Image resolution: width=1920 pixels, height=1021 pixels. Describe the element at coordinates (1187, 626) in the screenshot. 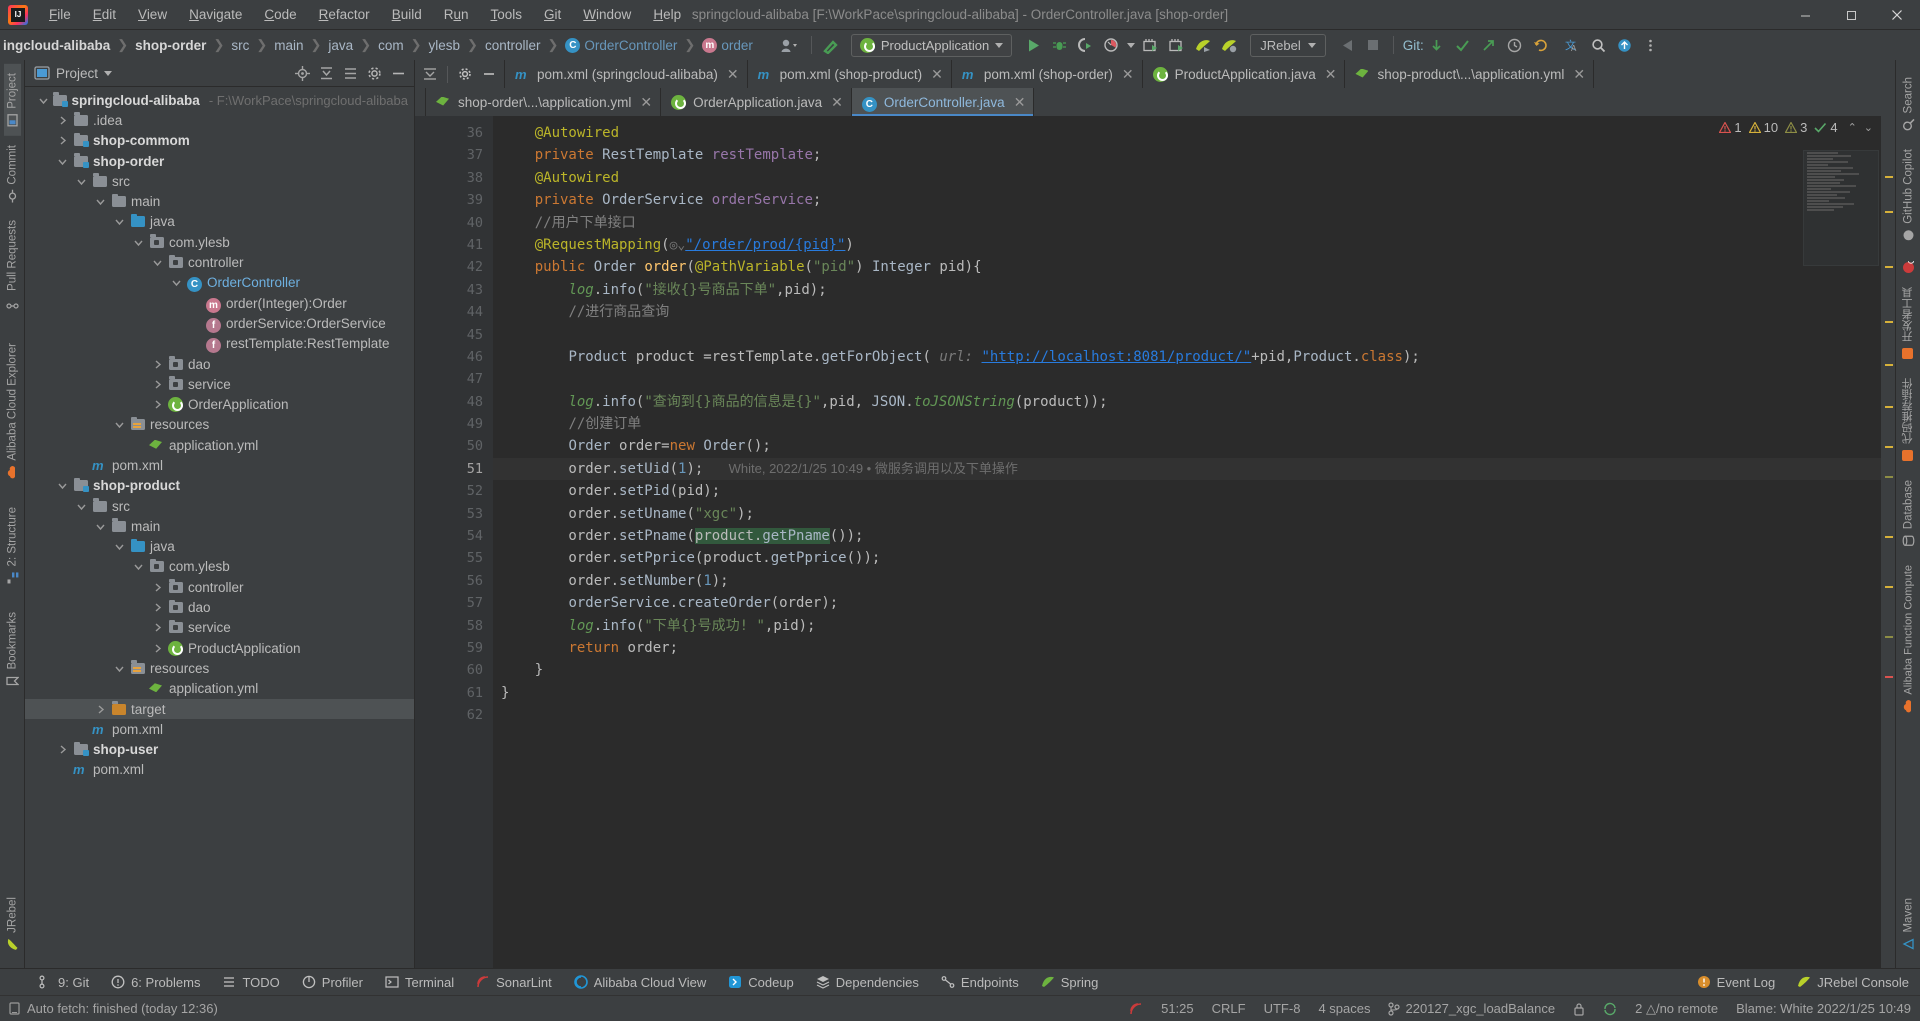

I see `code-line: log.info("下单{}号成功! ",pid);` at that location.